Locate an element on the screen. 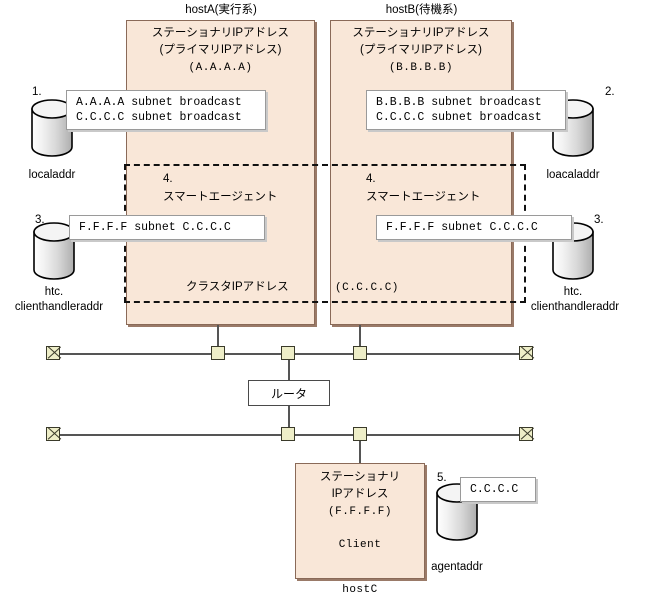  hostA-stationary-line1: ステーショナリIPアドレス is located at coordinates (220, 33).